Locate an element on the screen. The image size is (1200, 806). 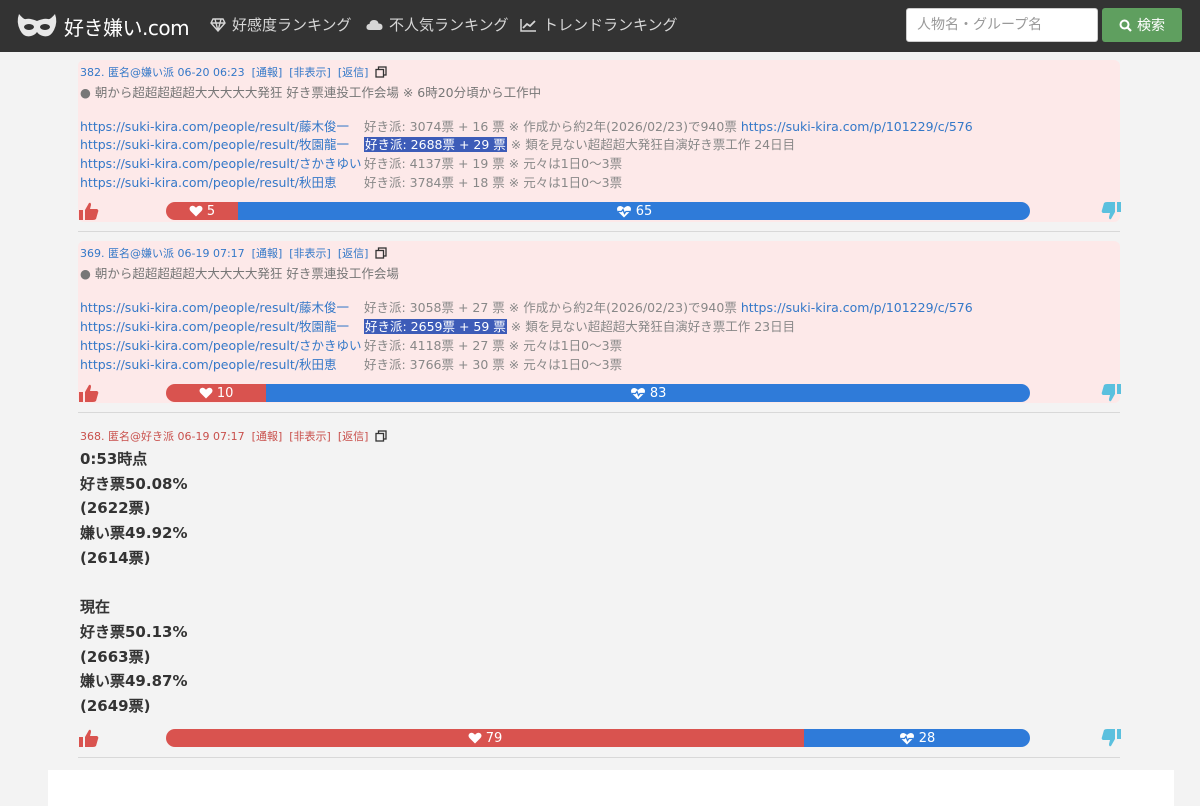
nav-trend-ranking: トレンドランキング is located at coordinates (599, 24).